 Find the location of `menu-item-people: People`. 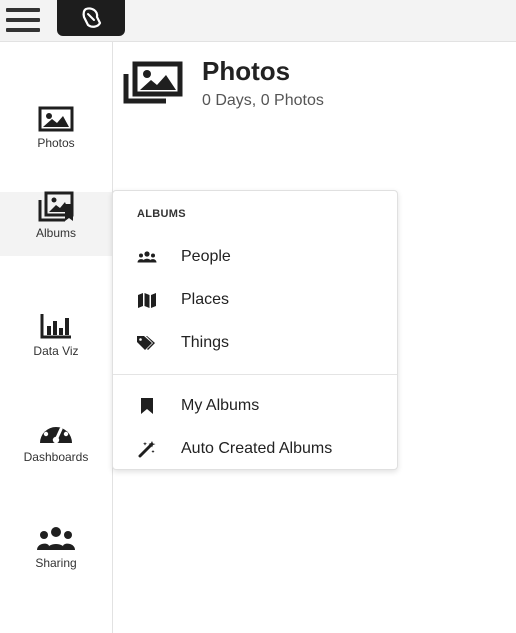

menu-item-people: People is located at coordinates (255, 257).